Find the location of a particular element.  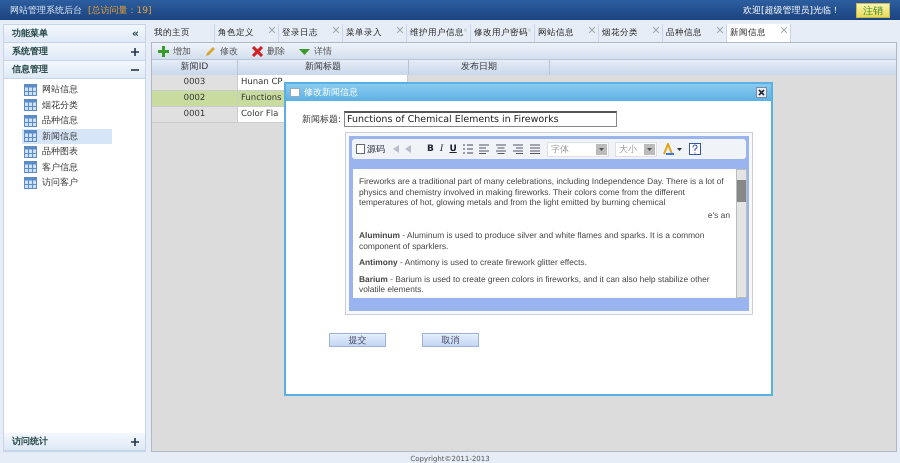

section-title: 信息管理 is located at coordinates (30, 70).